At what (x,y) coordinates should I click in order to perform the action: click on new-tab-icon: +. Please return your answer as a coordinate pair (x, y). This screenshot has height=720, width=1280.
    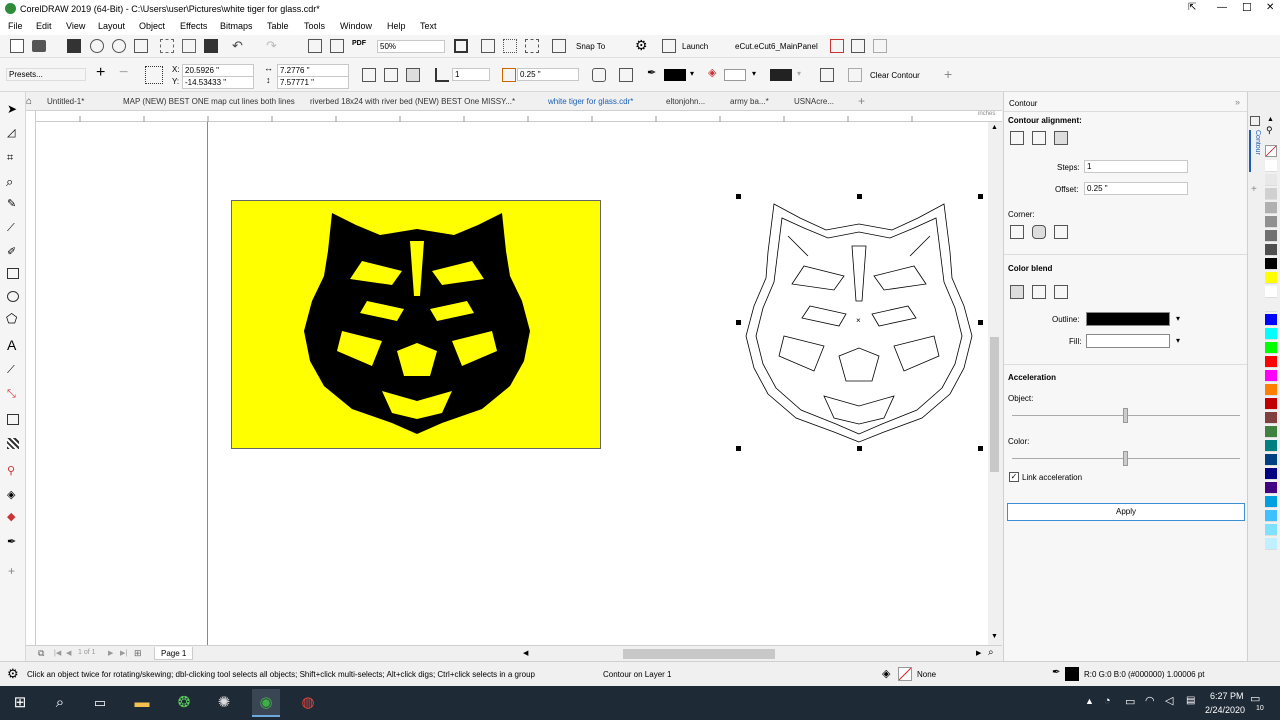
    Looking at the image, I should click on (861, 101).